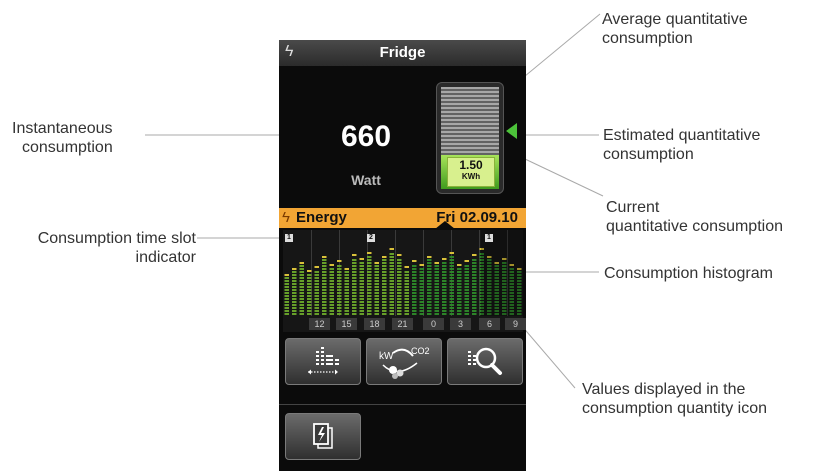  What do you see at coordinates (366, 180) in the screenshot?
I see `power-unit: Watt` at bounding box center [366, 180].